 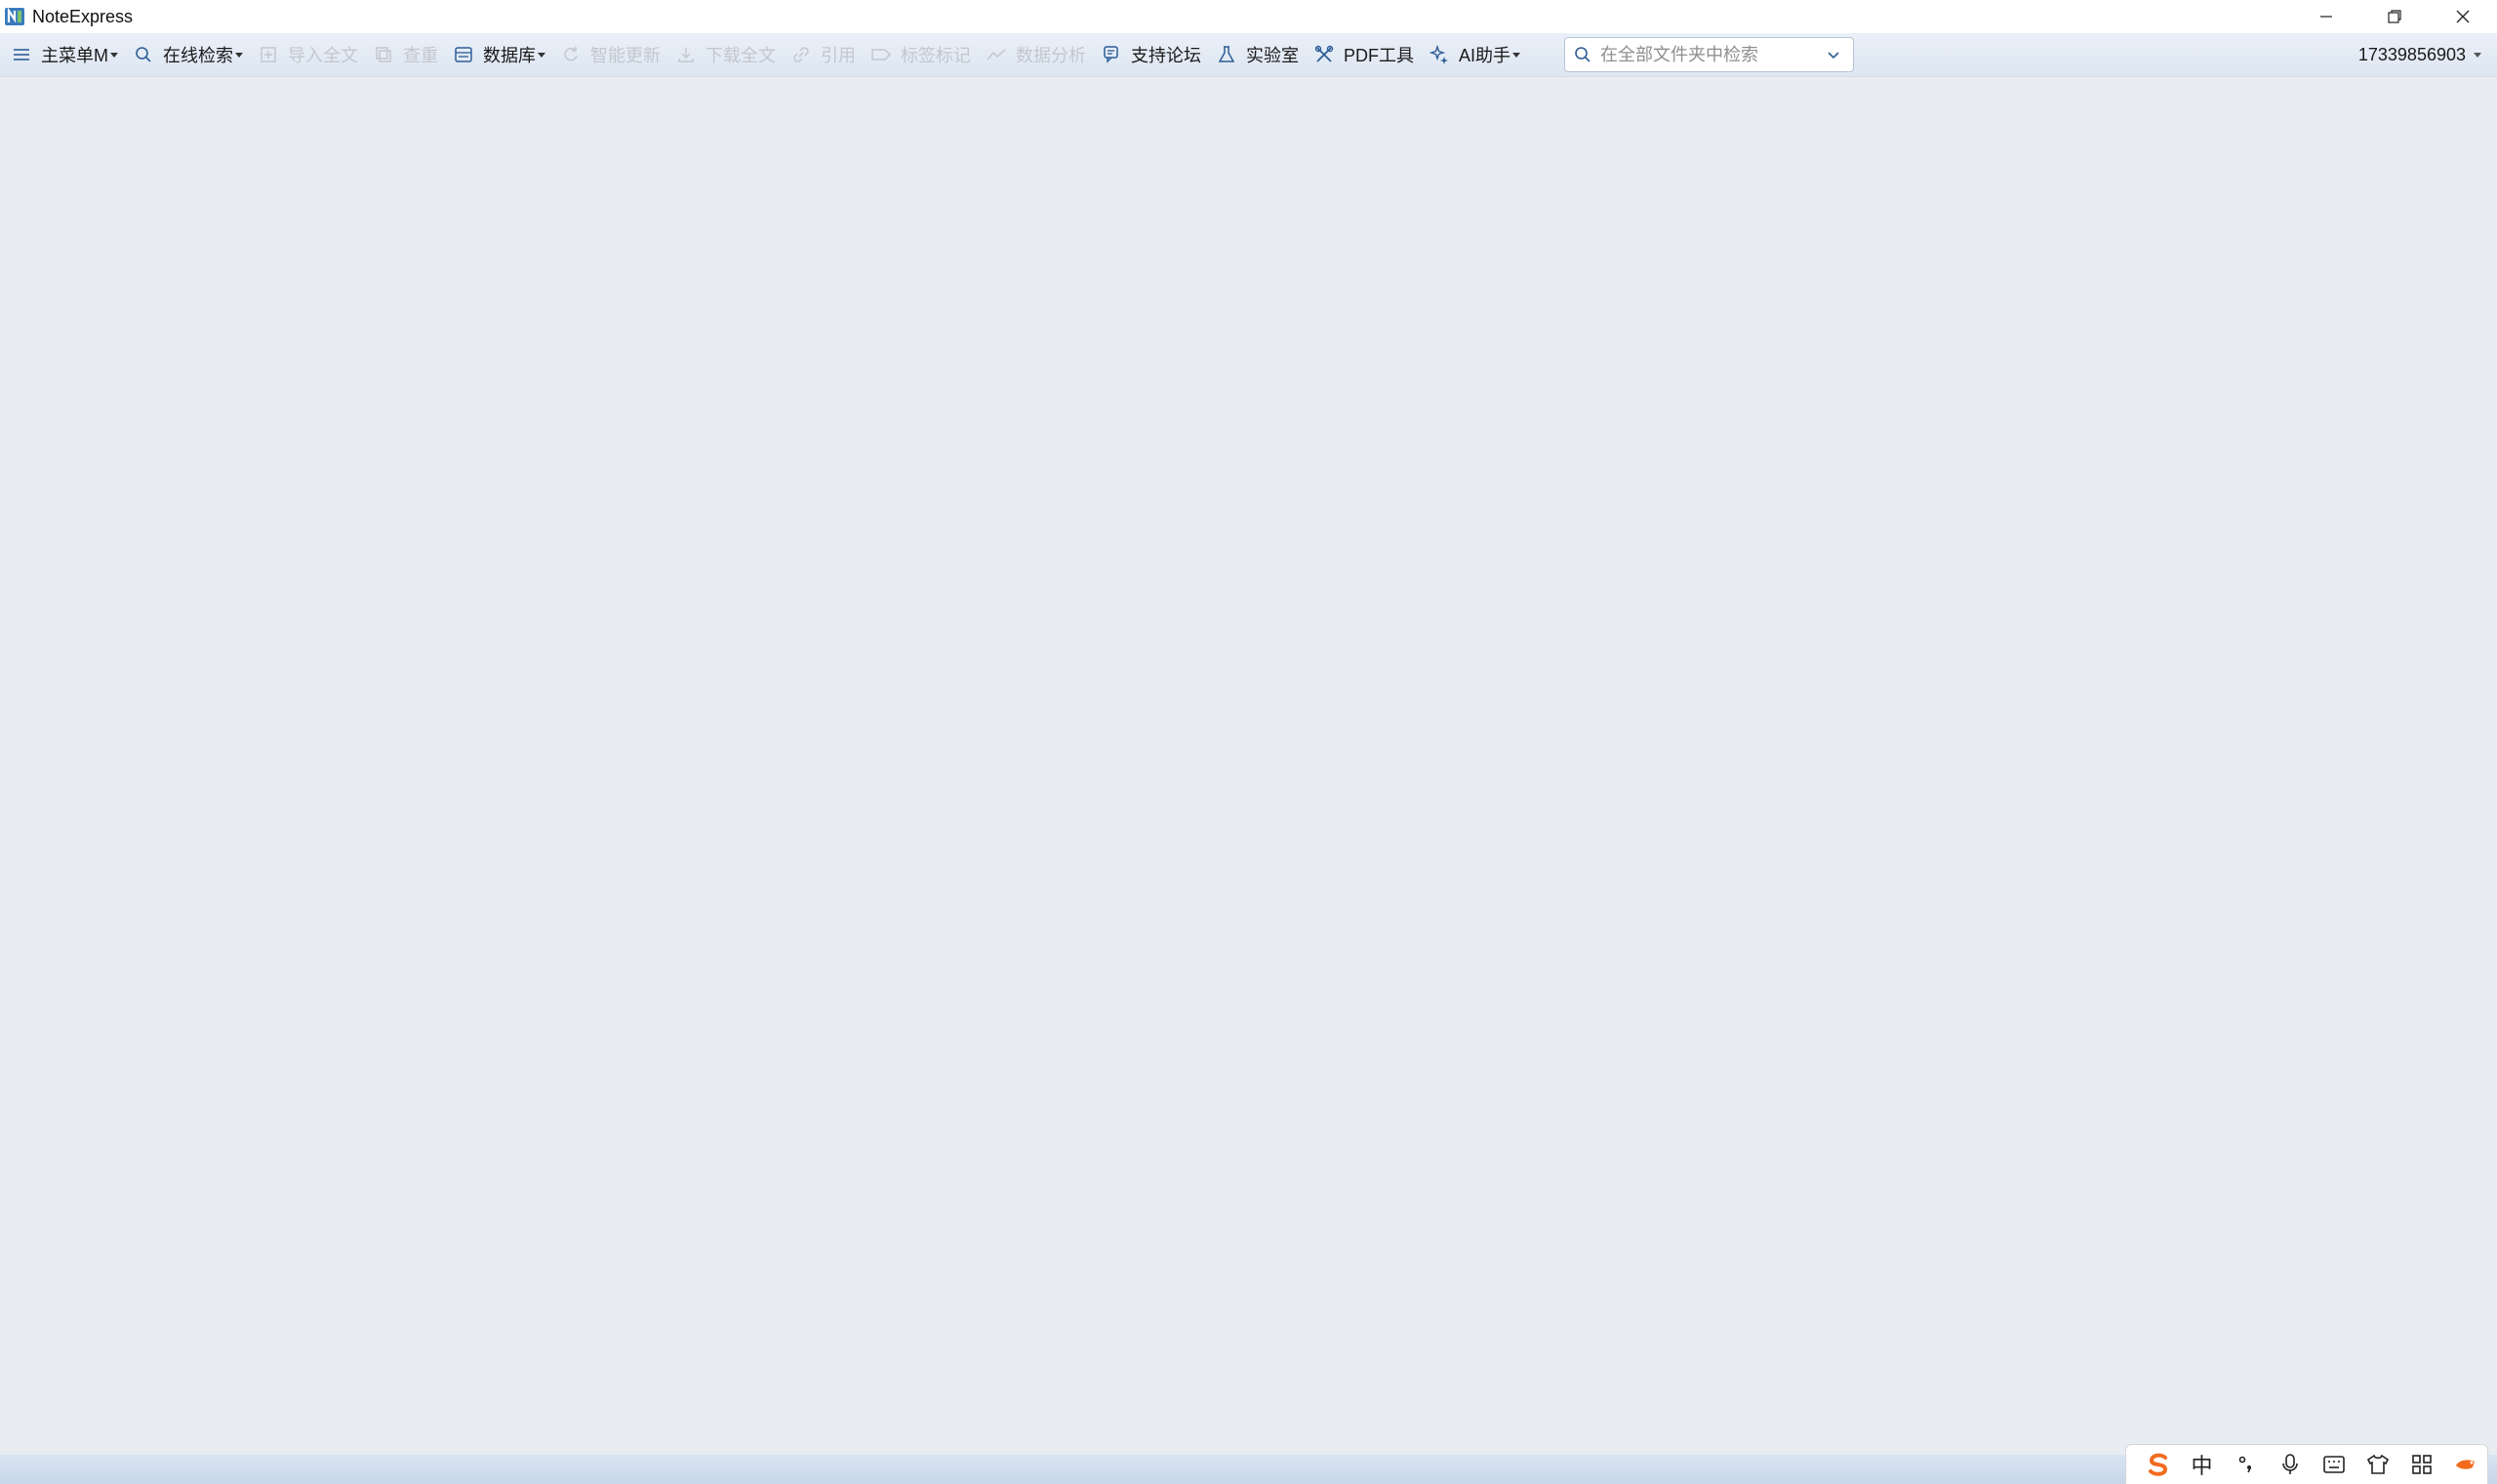 I want to click on pdf-tools-label: PDF工具, so click(x=1379, y=55).